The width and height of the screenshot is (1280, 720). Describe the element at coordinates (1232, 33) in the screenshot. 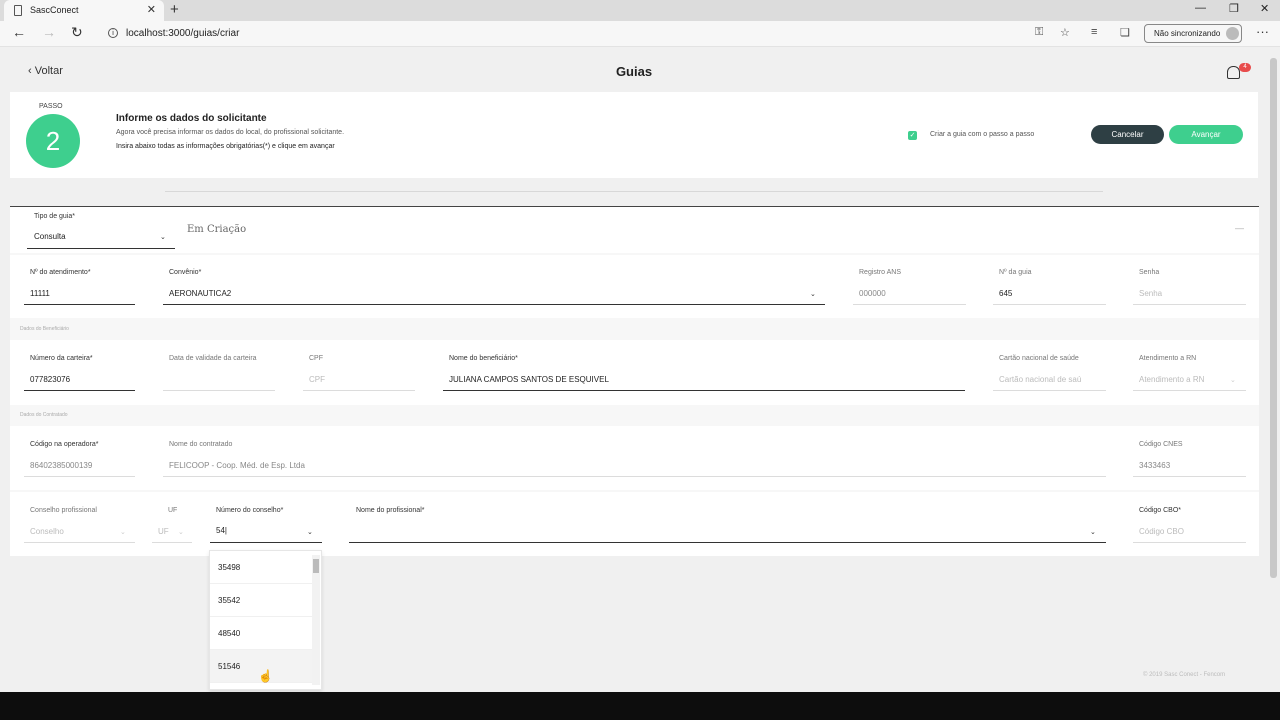

I see `avatar` at that location.